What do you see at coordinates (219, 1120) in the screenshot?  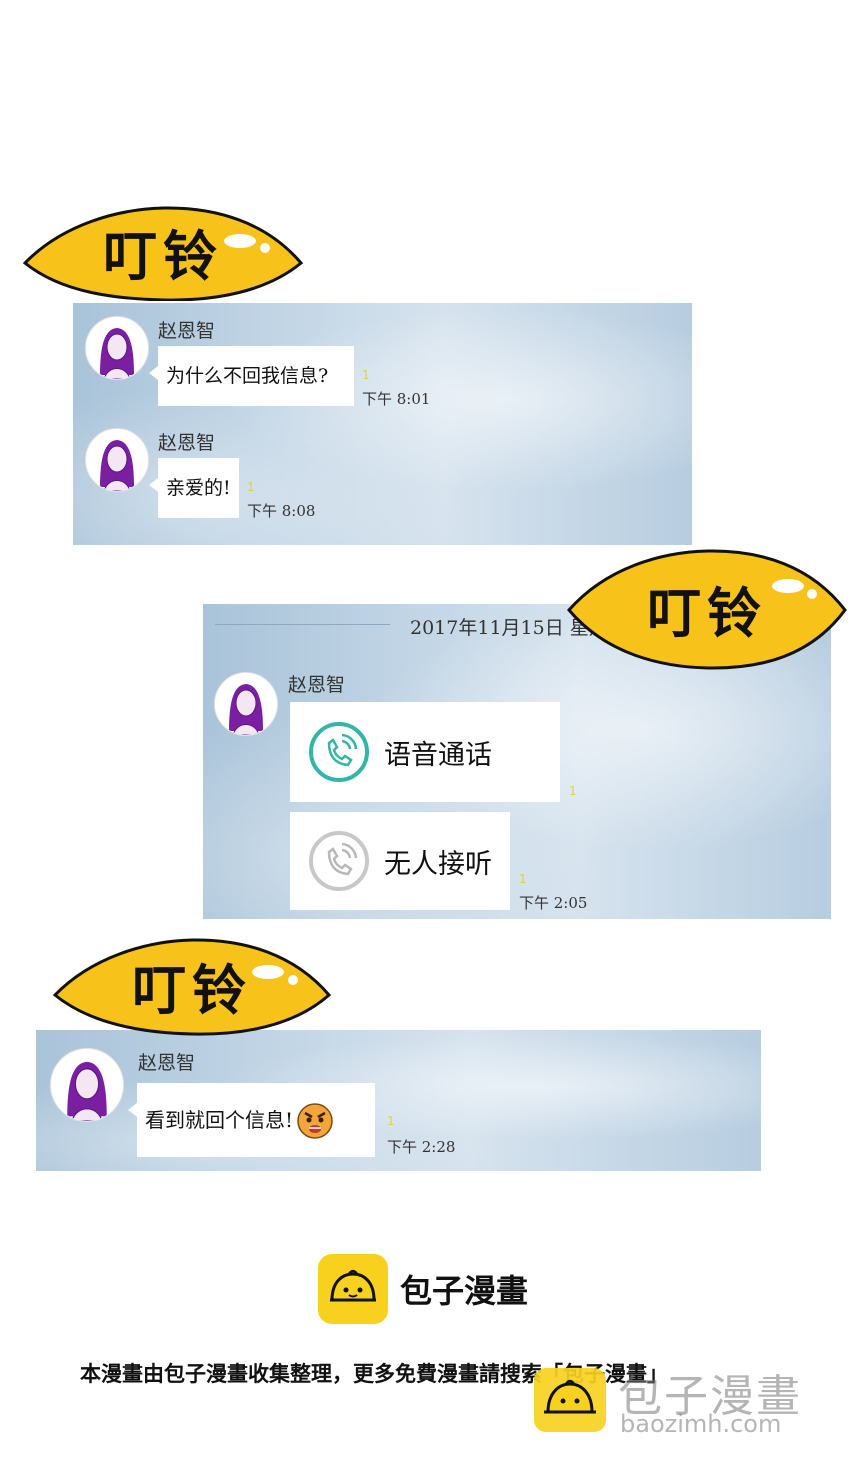 I see `message-text: 看到就回个信息!` at bounding box center [219, 1120].